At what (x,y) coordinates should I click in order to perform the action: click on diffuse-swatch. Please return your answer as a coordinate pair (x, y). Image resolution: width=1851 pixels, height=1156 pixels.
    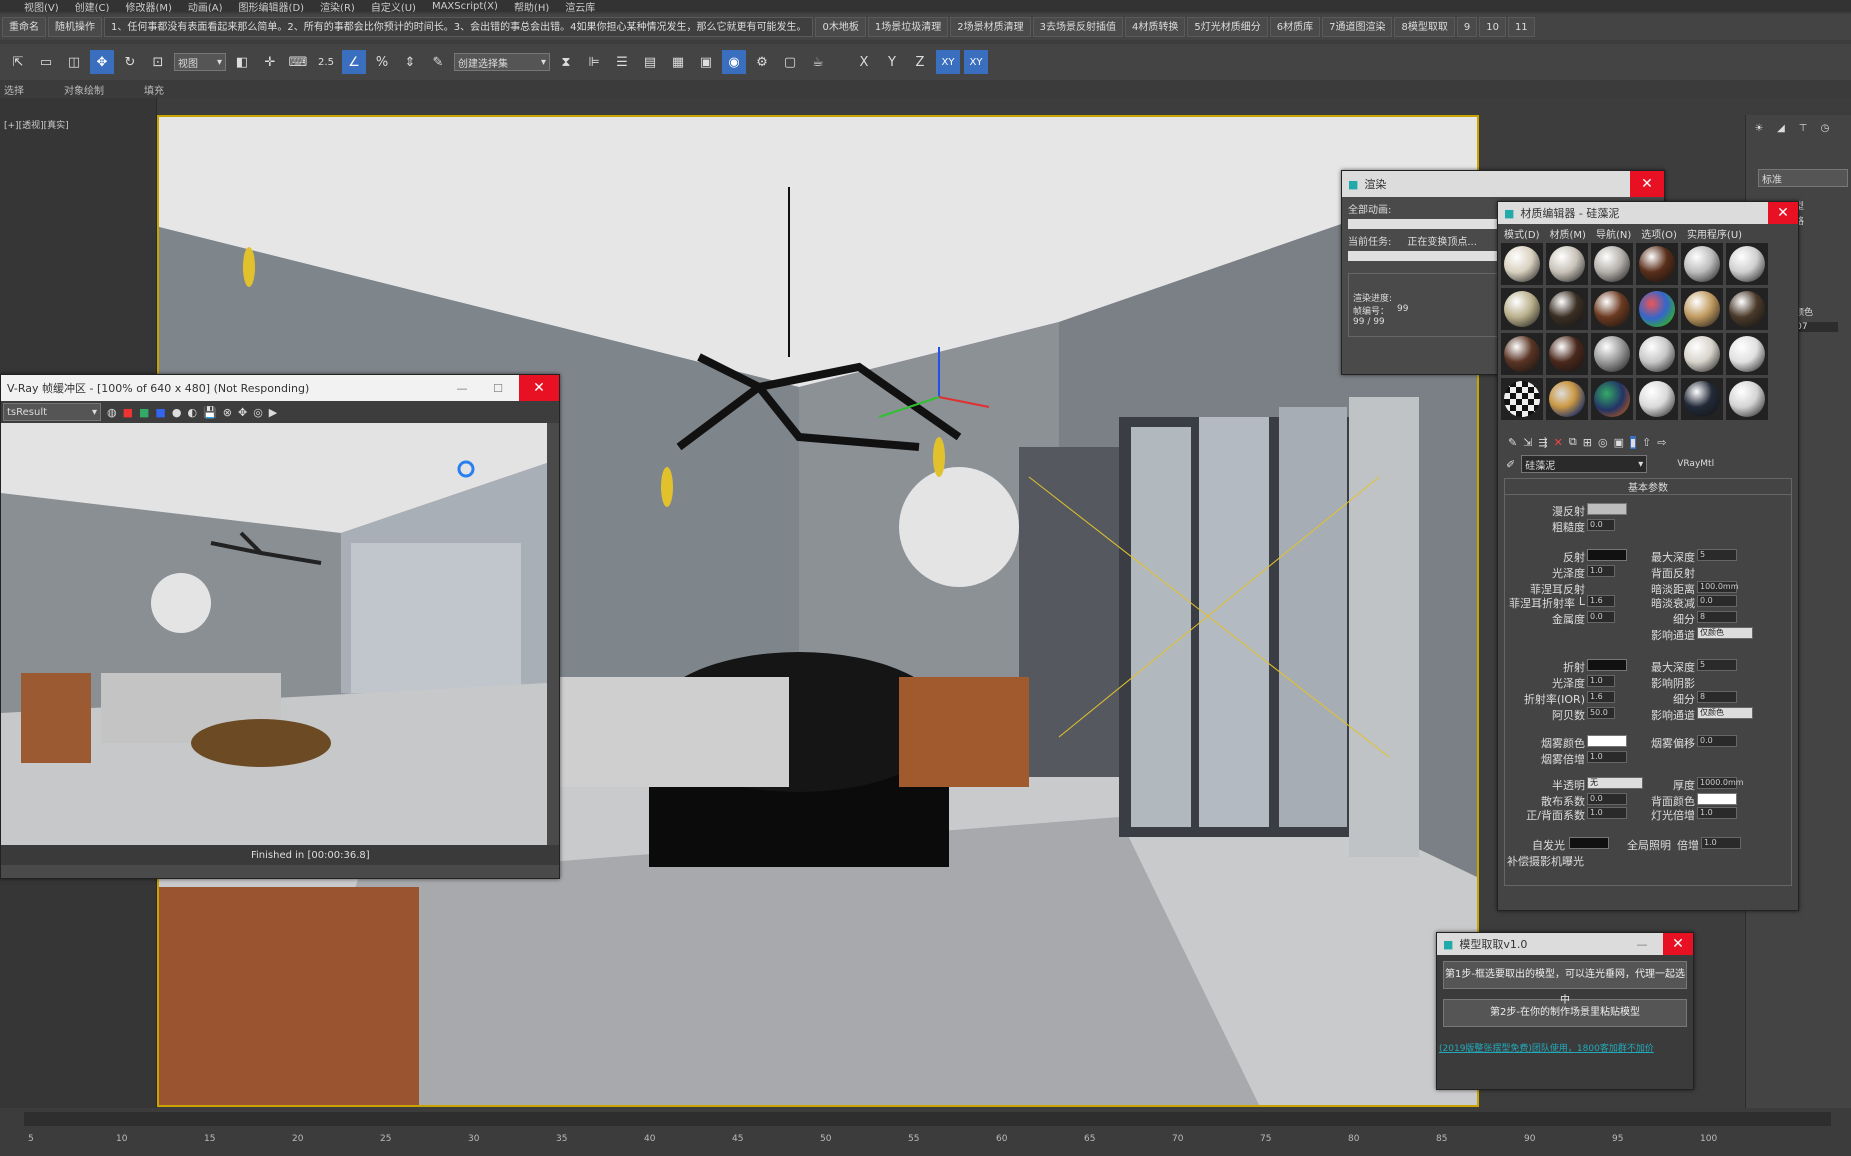
    Looking at the image, I should click on (1607, 509).